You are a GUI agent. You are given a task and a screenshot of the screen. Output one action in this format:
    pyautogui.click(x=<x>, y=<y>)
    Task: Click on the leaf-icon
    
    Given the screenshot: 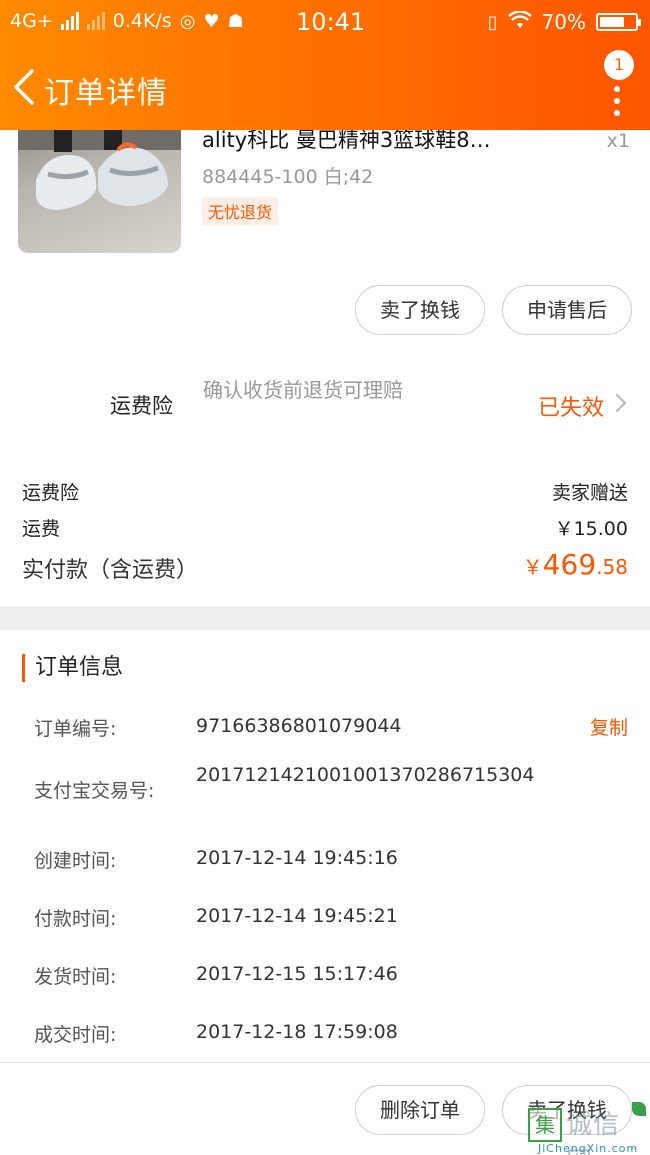 What is the action you would take?
    pyautogui.click(x=639, y=1109)
    